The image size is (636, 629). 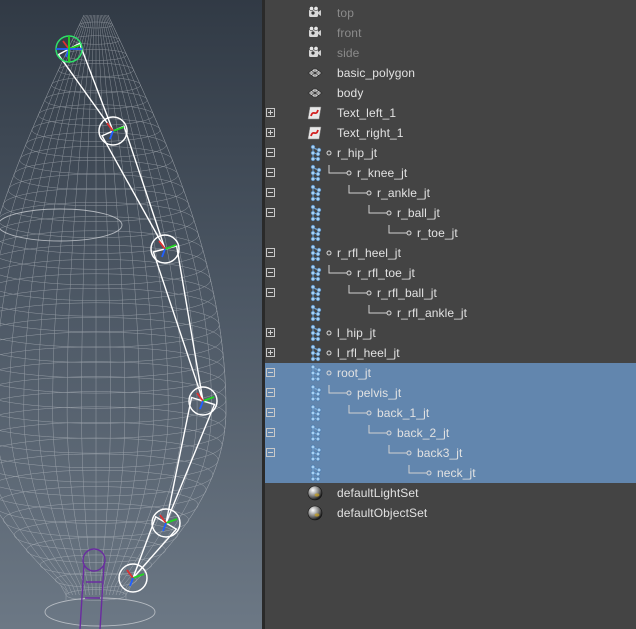 I want to click on outliner-item-r-ball-jt: r_ball_jt, so click(x=450, y=213).